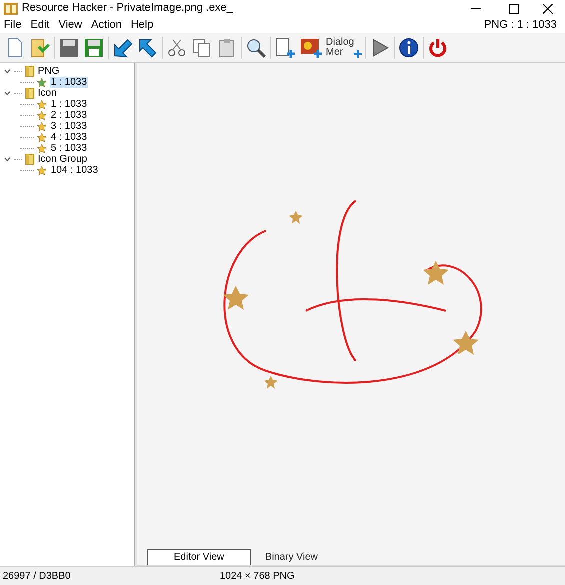 Image resolution: width=565 pixels, height=585 pixels. What do you see at coordinates (70, 25) in the screenshot?
I see `menu-item: View` at bounding box center [70, 25].